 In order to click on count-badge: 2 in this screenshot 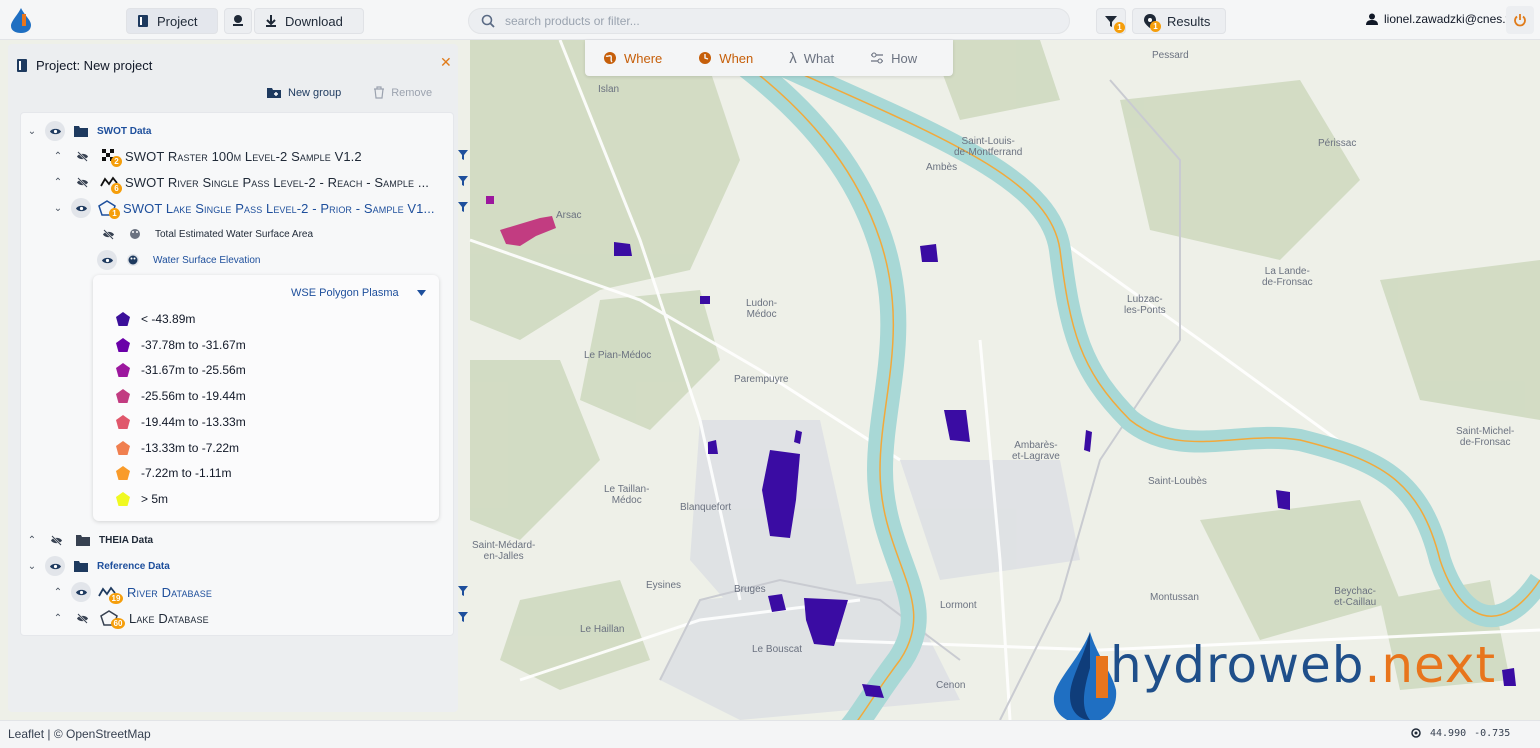, I will do `click(116, 161)`.